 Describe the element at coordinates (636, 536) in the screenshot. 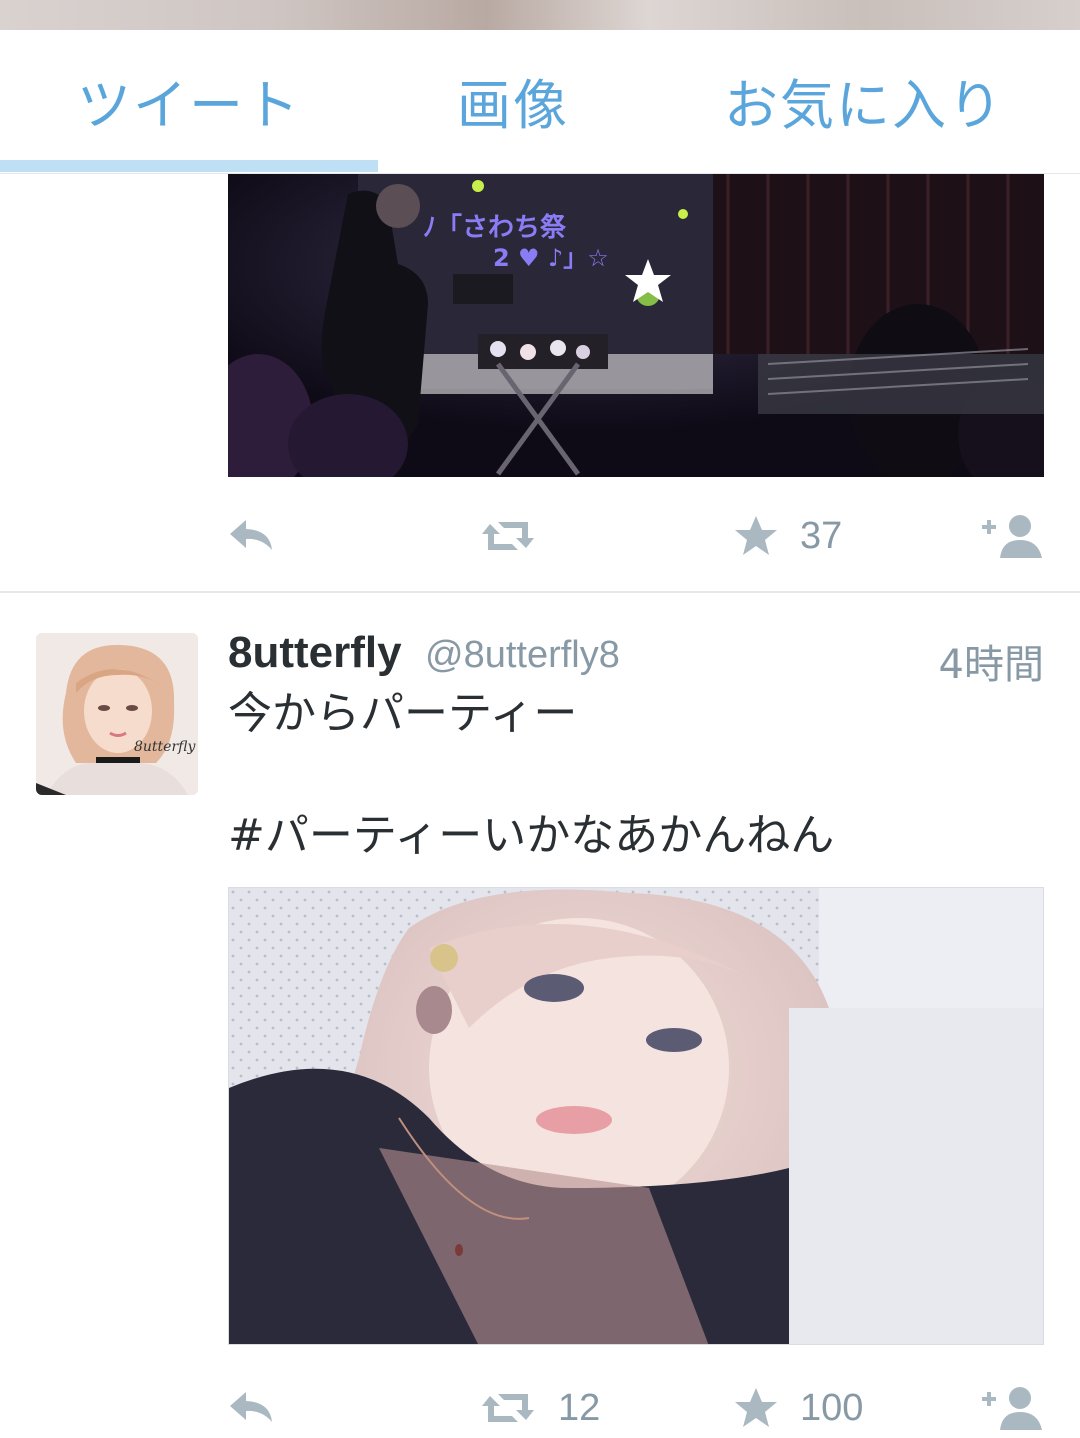

I see `tweet-actions: 37` at that location.